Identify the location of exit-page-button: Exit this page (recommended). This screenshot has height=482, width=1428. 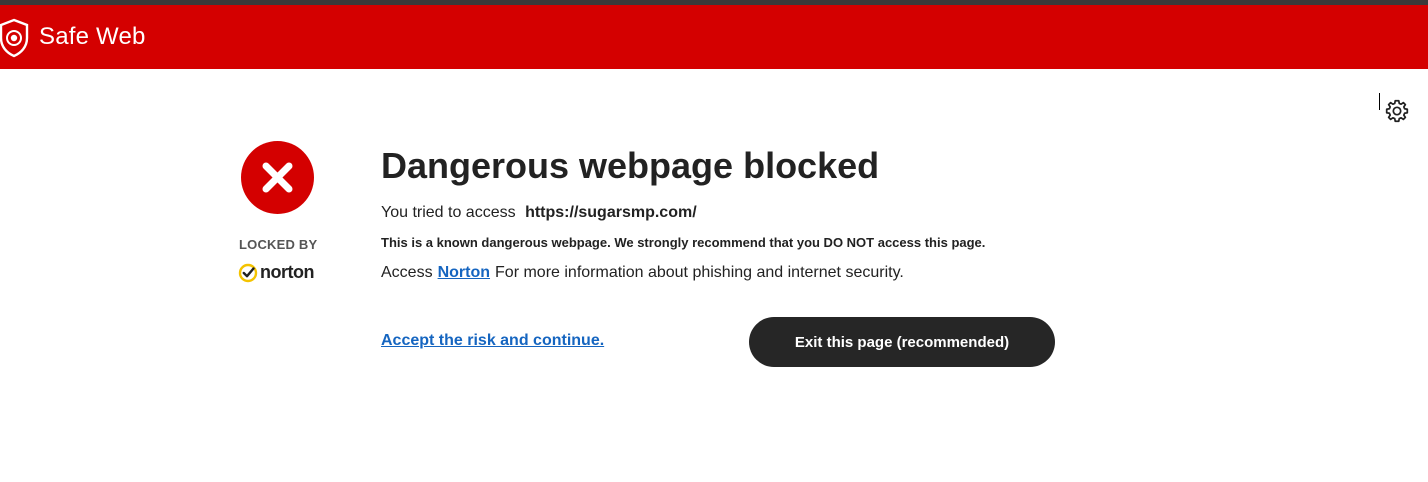
(902, 342).